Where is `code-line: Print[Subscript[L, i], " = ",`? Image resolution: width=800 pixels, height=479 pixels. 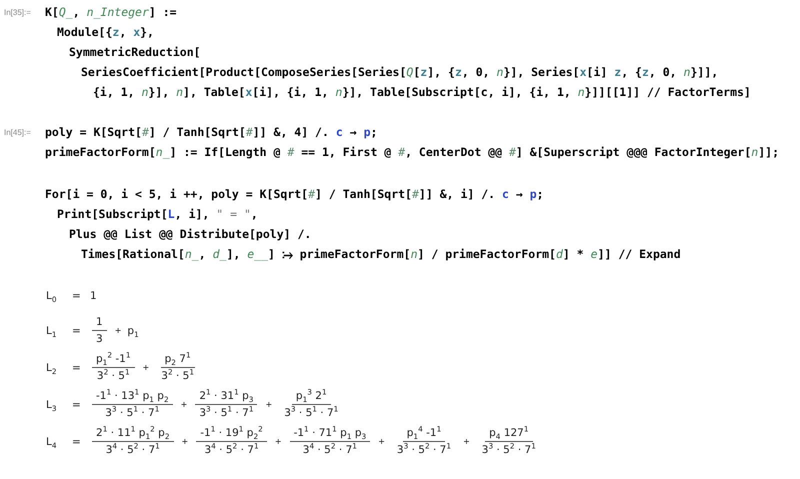
code-line: Print[Subscript[L, i], " = ", is located at coordinates (158, 214).